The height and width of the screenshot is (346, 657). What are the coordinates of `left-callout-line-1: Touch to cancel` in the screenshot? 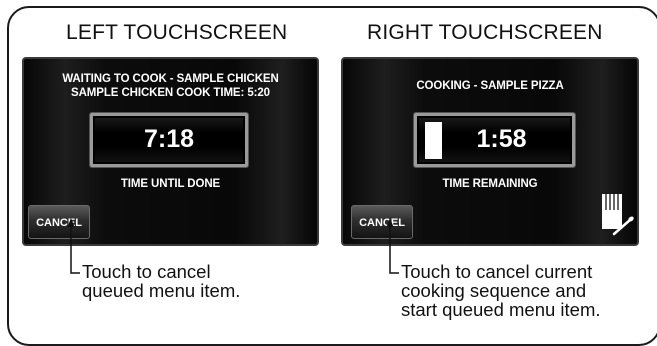 It's located at (146, 271).